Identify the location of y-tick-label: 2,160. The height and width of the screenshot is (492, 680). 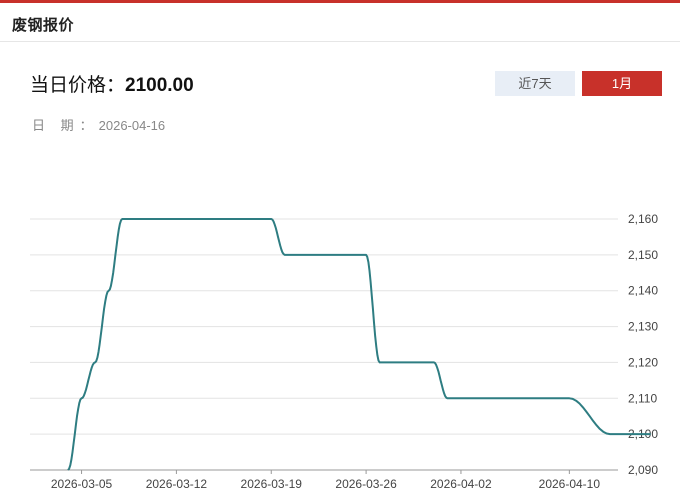
(643, 219).